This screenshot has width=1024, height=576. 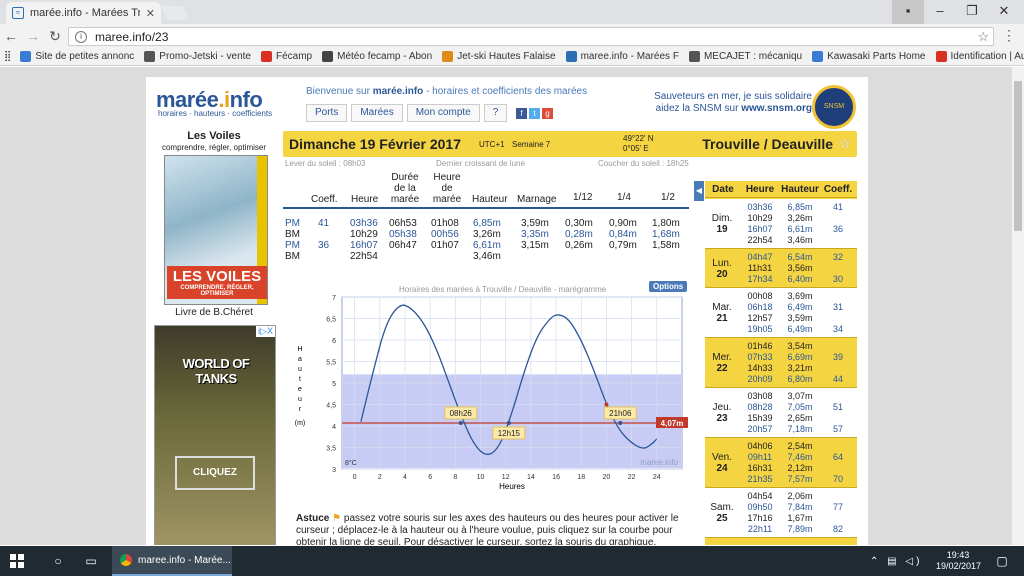 I want to click on col-marnage: Marnage, so click(x=537, y=199).